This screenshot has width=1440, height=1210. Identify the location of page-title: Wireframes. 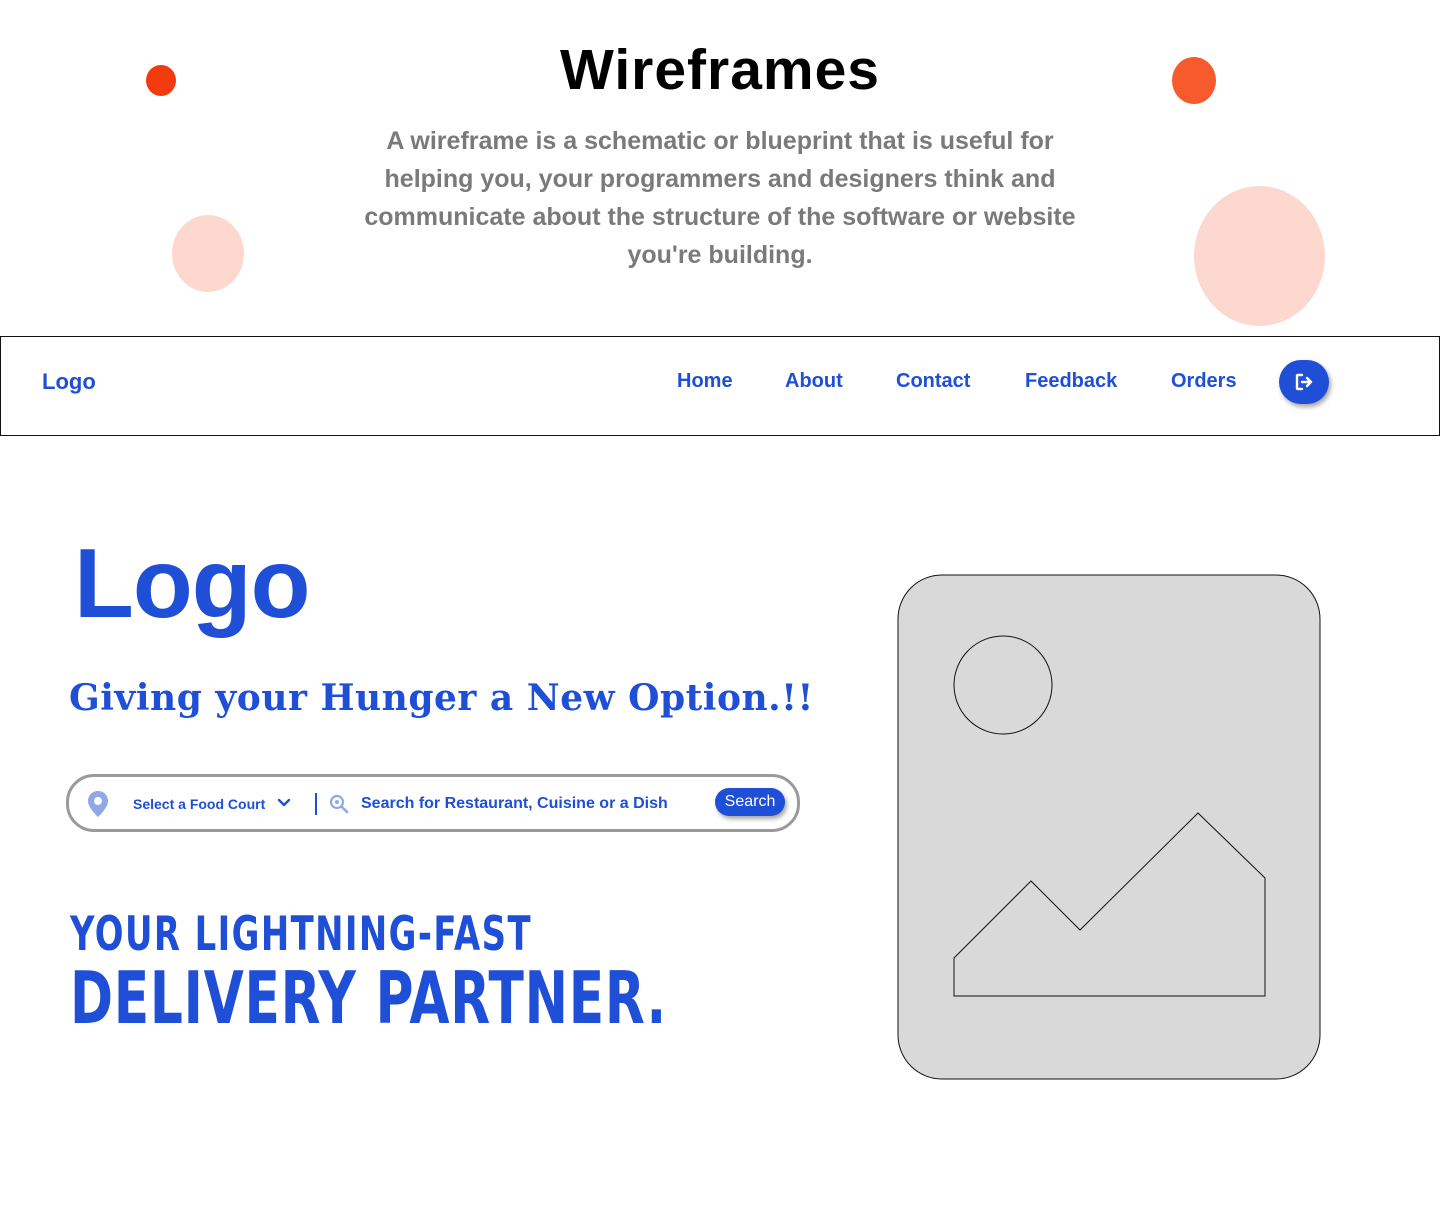
(720, 70).